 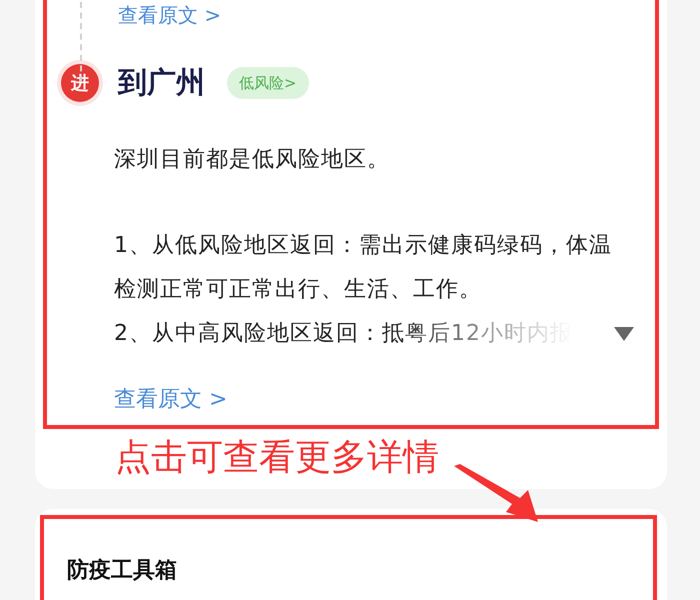 What do you see at coordinates (624, 334) in the screenshot?
I see `expand-caret-icon` at bounding box center [624, 334].